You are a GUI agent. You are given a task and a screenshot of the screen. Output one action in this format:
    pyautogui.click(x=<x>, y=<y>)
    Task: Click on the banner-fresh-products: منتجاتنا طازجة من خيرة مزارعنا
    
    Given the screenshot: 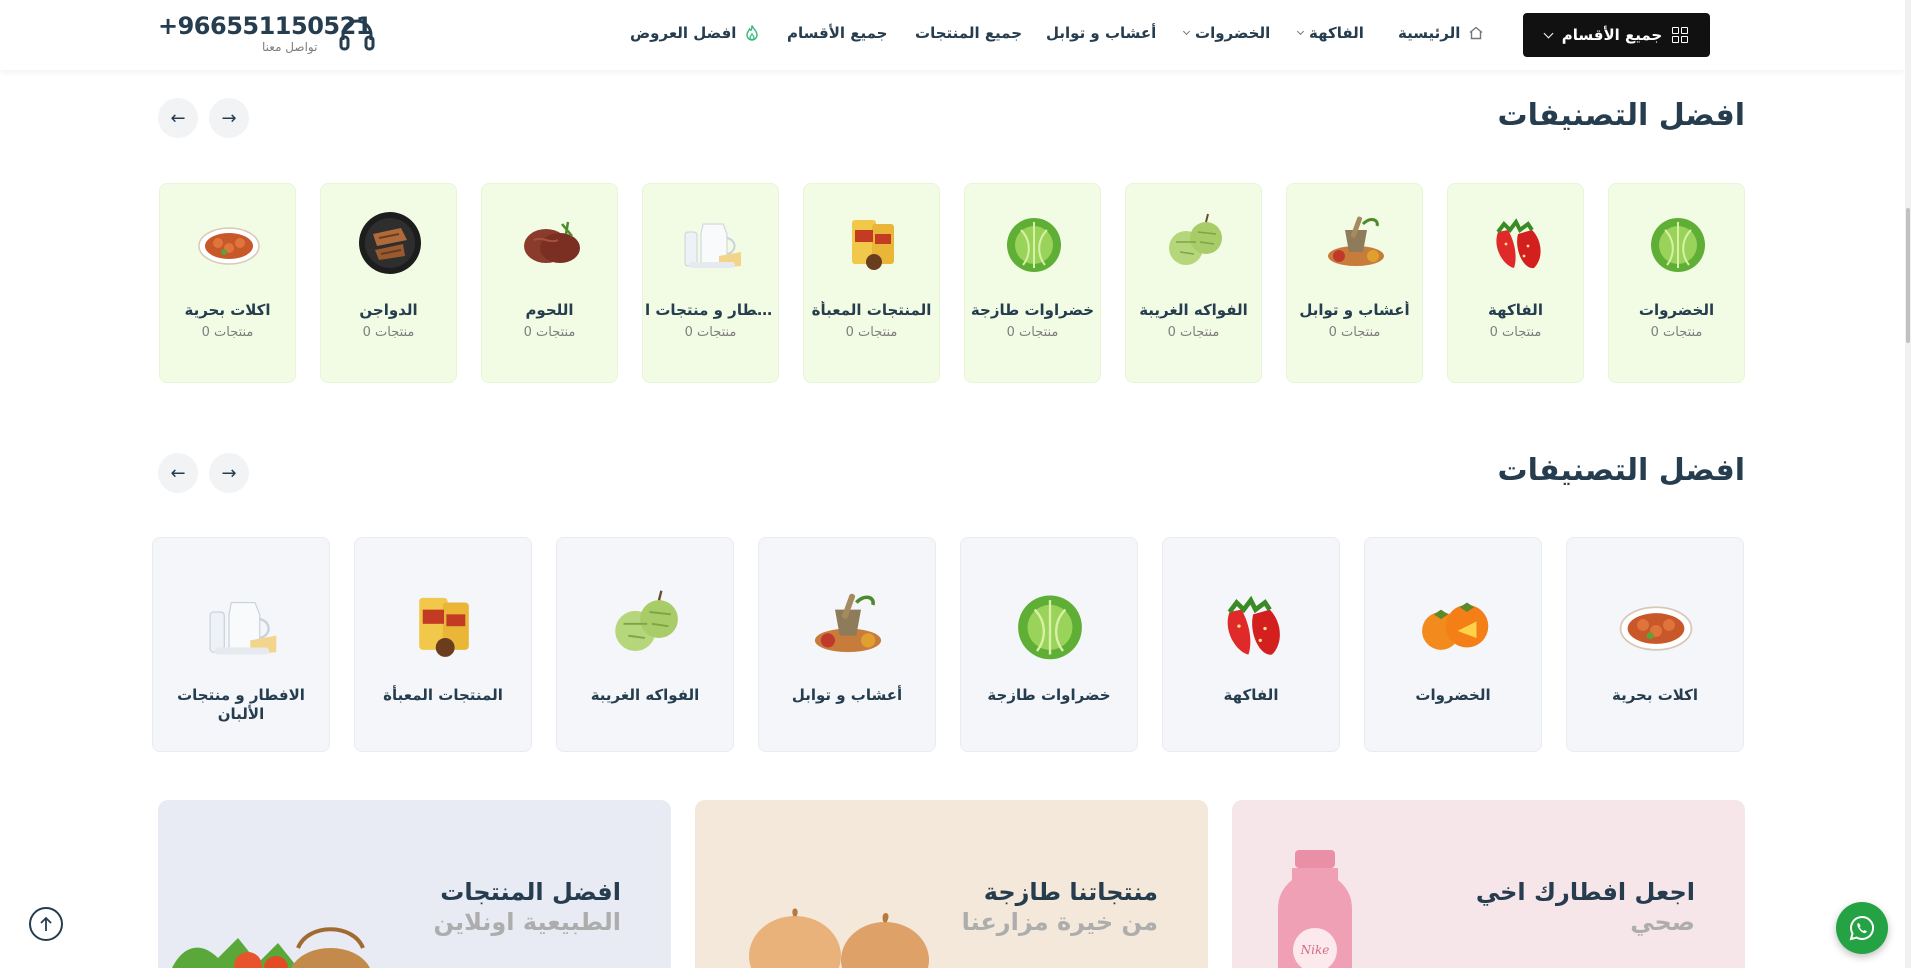 What is the action you would take?
    pyautogui.click(x=951, y=884)
    